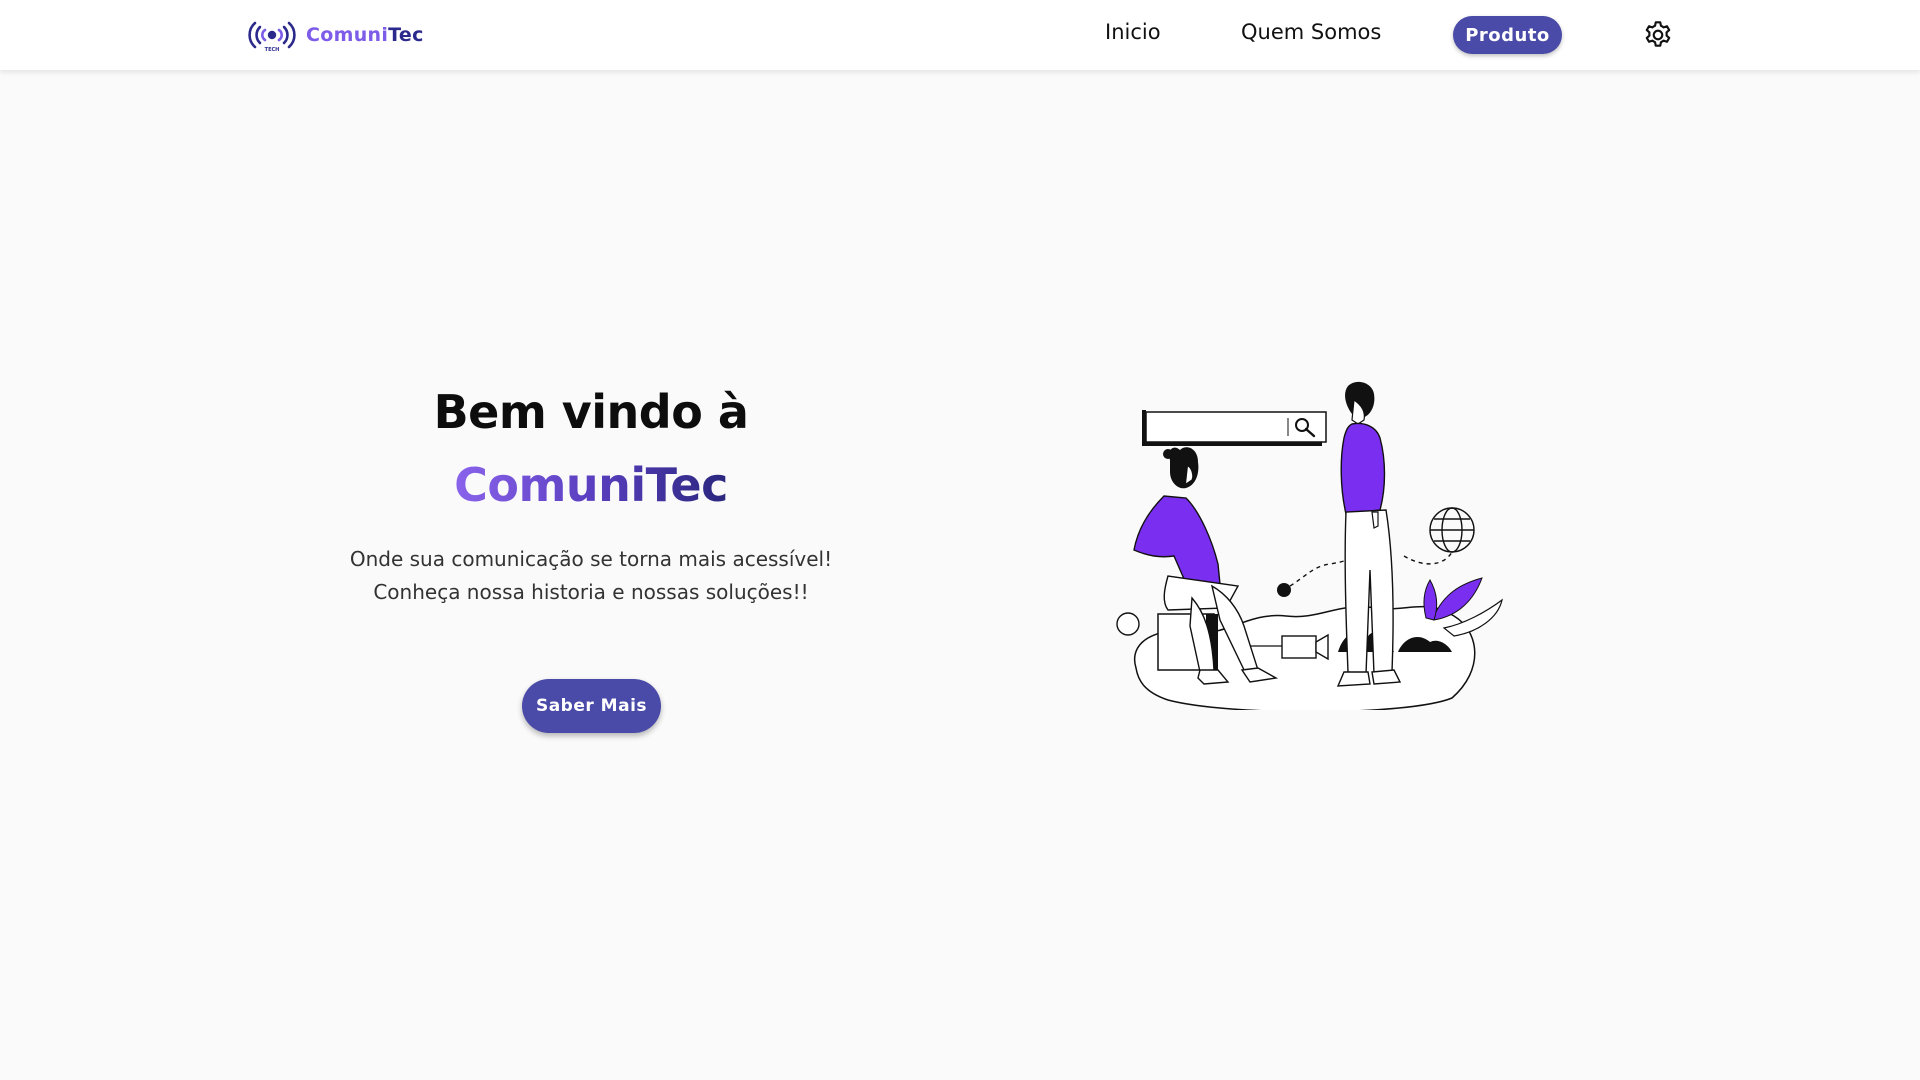 The image size is (1920, 1080). What do you see at coordinates (591, 412) in the screenshot?
I see `hero-title: Bem vindo à` at bounding box center [591, 412].